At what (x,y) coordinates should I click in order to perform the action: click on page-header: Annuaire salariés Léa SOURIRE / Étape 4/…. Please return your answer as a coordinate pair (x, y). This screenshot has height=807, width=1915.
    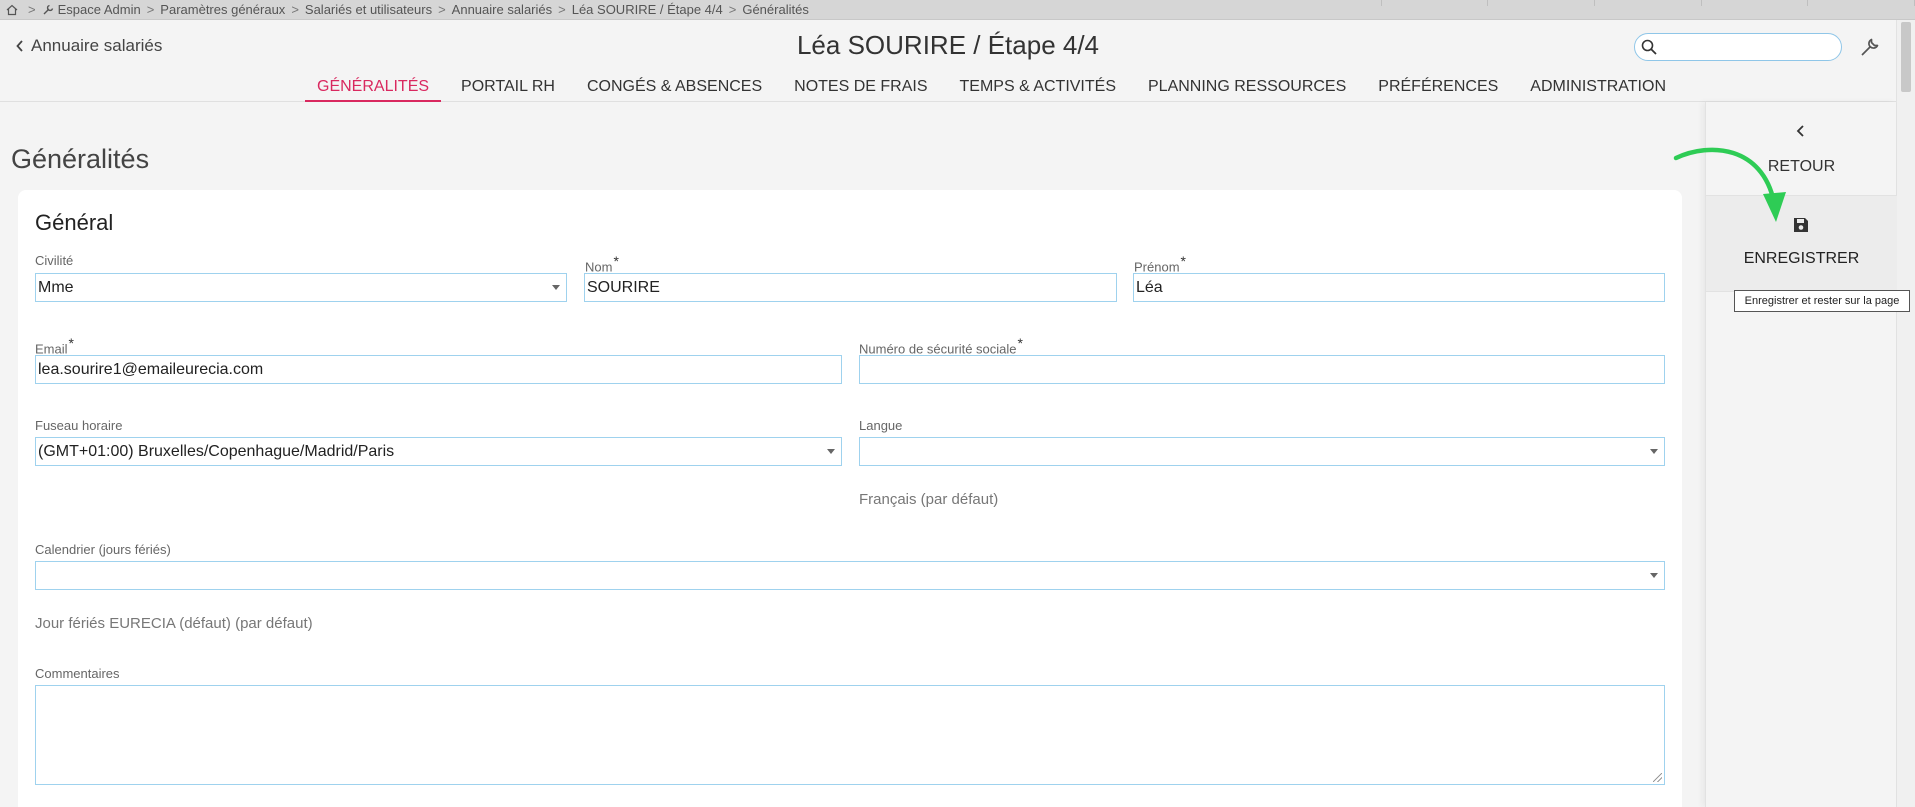
    Looking at the image, I should click on (948, 61).